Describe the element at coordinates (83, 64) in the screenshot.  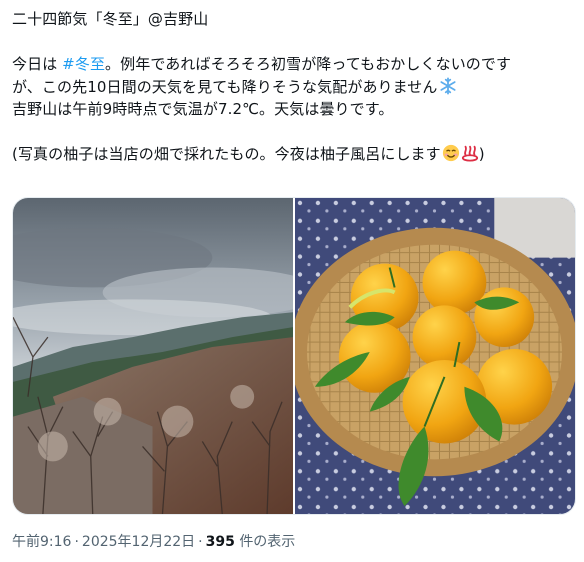
I see `hashtag-link: #冬至` at that location.